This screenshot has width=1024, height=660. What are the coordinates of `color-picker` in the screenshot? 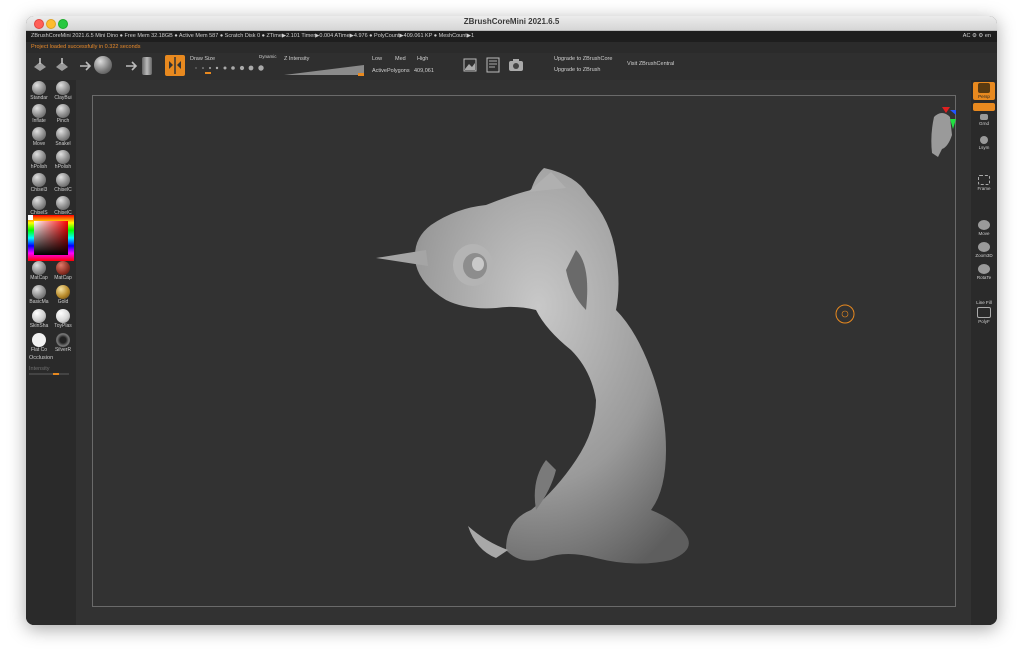 It's located at (51, 238).